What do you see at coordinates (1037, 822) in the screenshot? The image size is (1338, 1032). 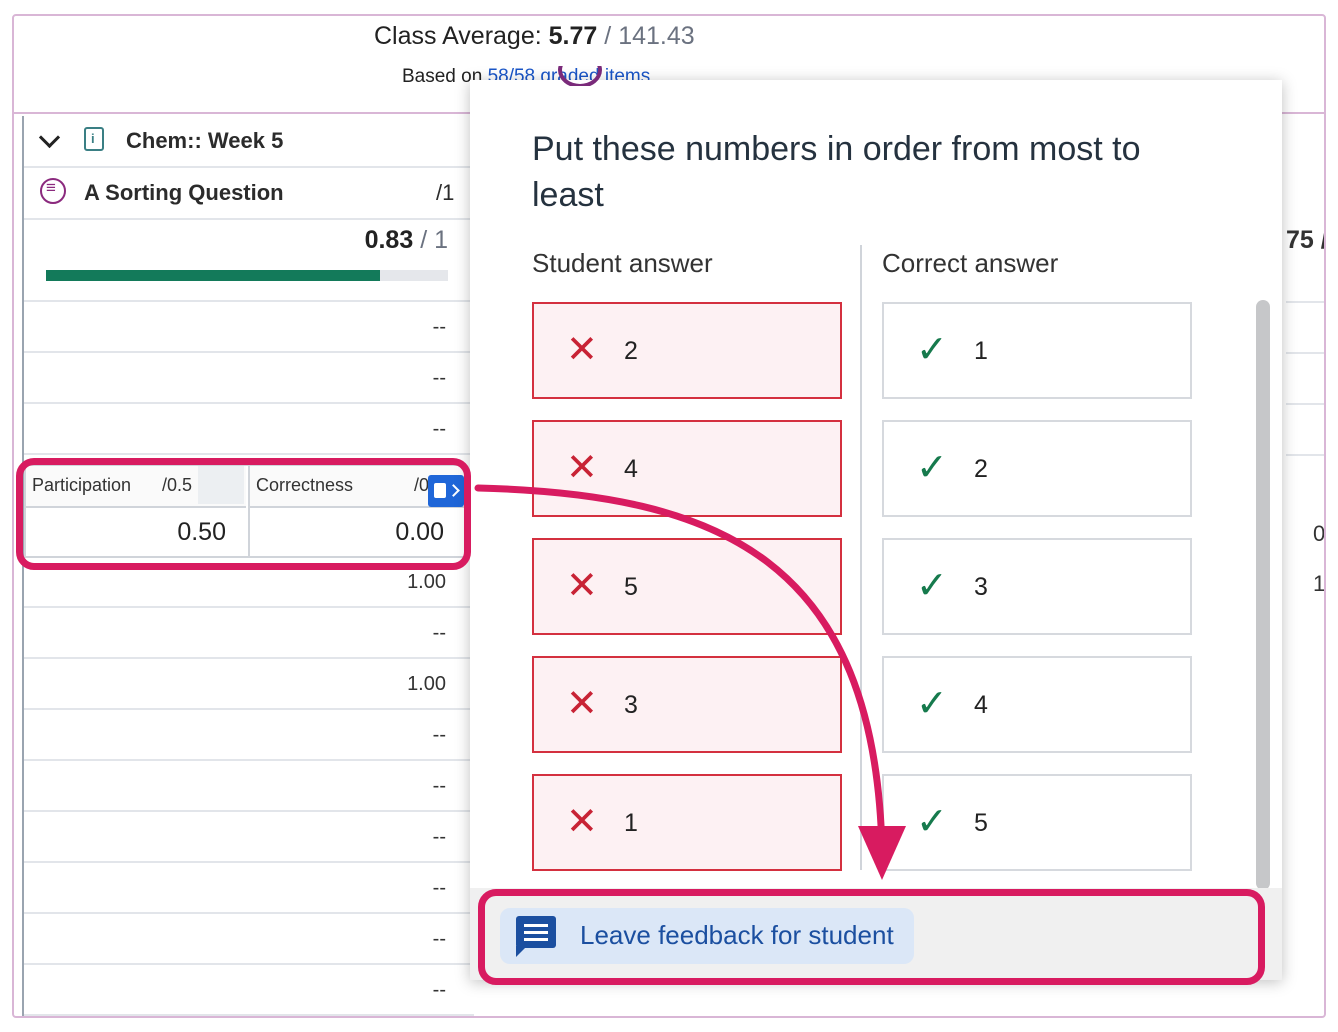 I see `correct-answer-item: ✓ 5` at bounding box center [1037, 822].